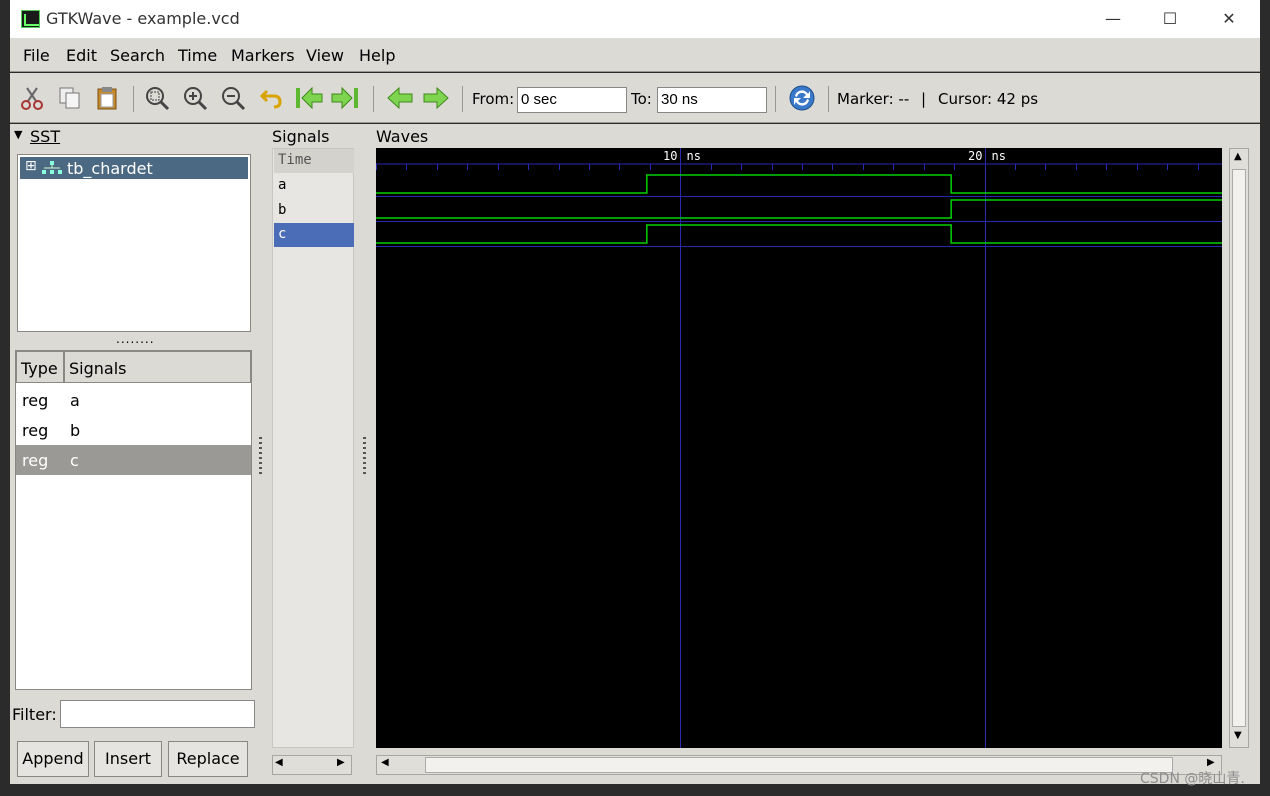 This screenshot has height=796, width=1270. Describe the element at coordinates (32, 98) in the screenshot. I see `cut-icon` at that location.